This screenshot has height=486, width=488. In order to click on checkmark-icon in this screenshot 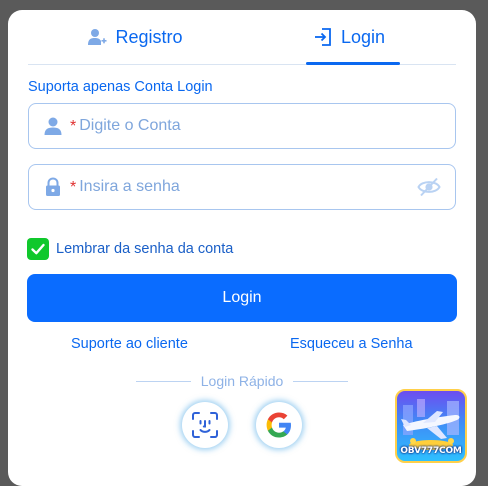, I will do `click(38, 249)`.